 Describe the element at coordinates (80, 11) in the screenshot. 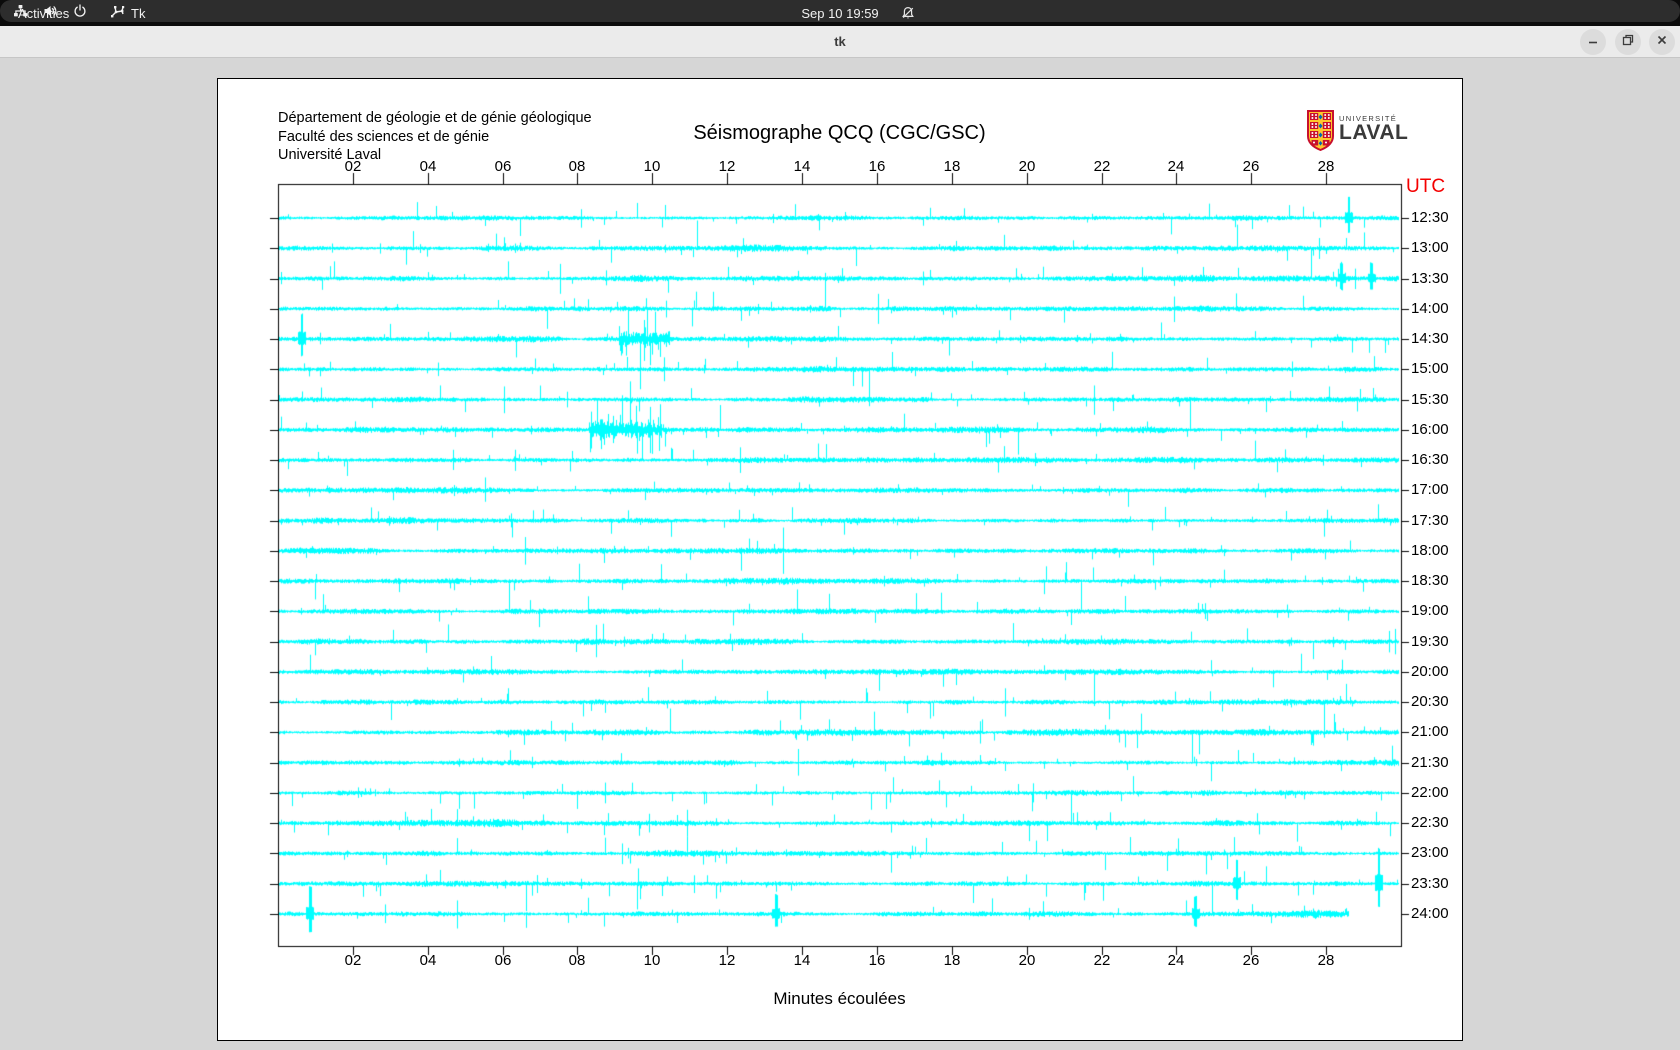

I see `power-icon` at that location.